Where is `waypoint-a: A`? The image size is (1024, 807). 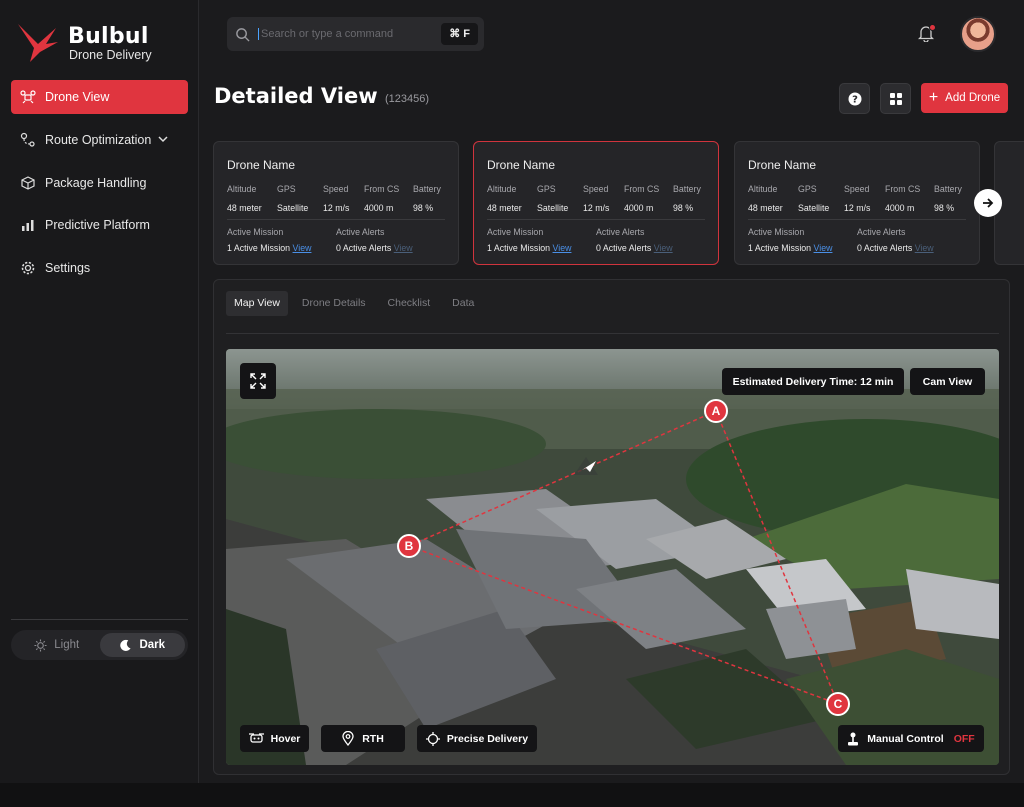
waypoint-a: A is located at coordinates (716, 411).